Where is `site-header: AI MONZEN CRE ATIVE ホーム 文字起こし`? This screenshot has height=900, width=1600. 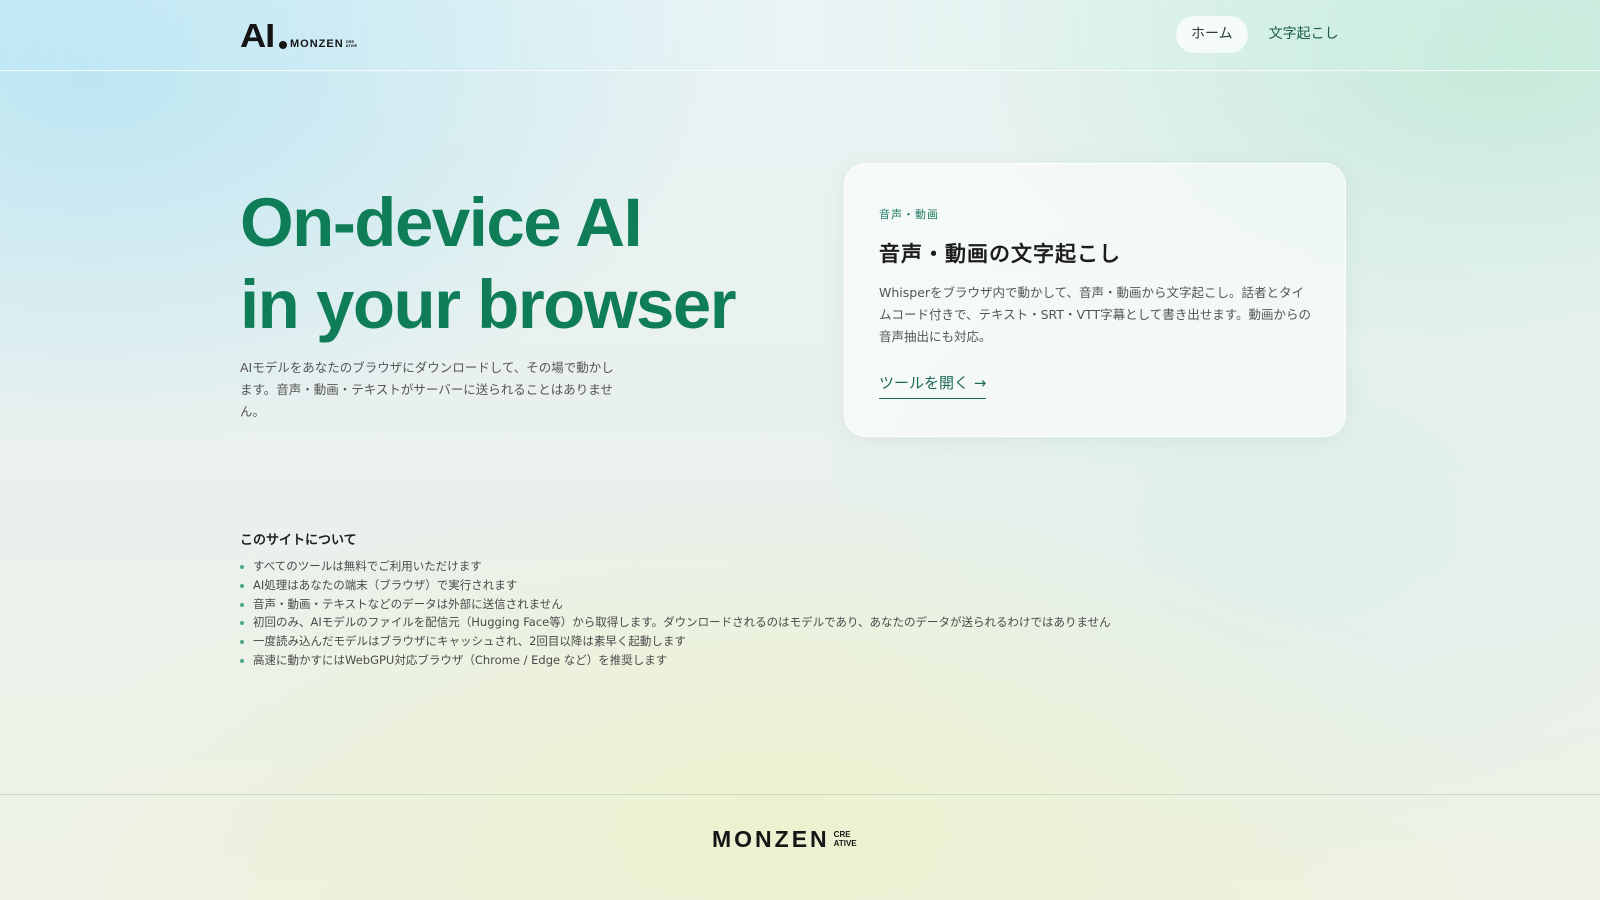
site-header: AI MONZEN CRE ATIVE ホーム 文字起こし is located at coordinates (800, 35).